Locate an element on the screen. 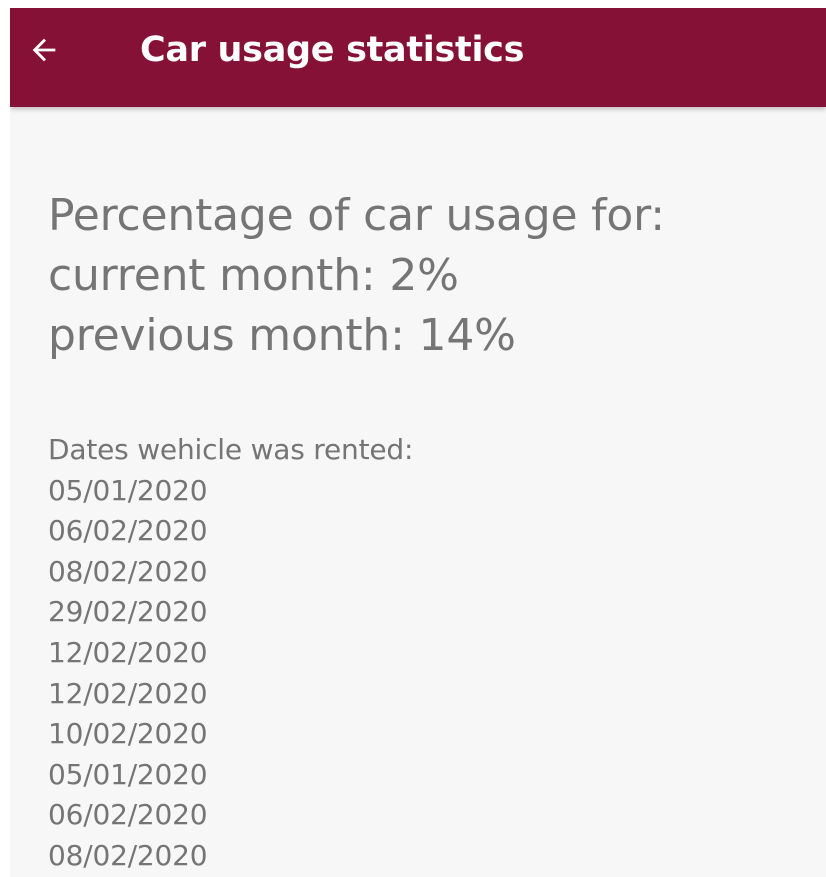 This screenshot has width=826, height=877. rental-dates-heading: Dates wehicle was rented: is located at coordinates (231, 449).